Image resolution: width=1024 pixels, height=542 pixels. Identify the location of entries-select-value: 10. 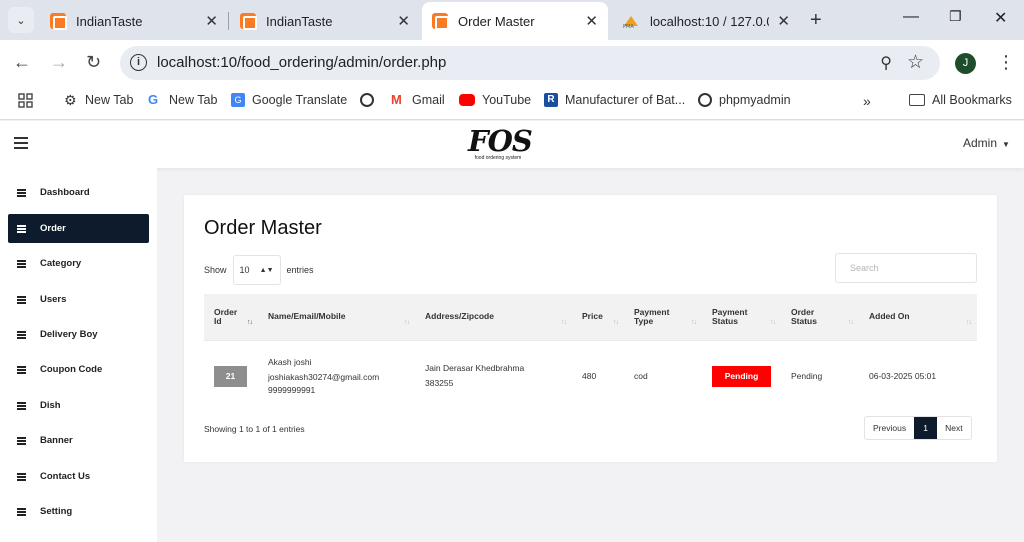
(244, 270).